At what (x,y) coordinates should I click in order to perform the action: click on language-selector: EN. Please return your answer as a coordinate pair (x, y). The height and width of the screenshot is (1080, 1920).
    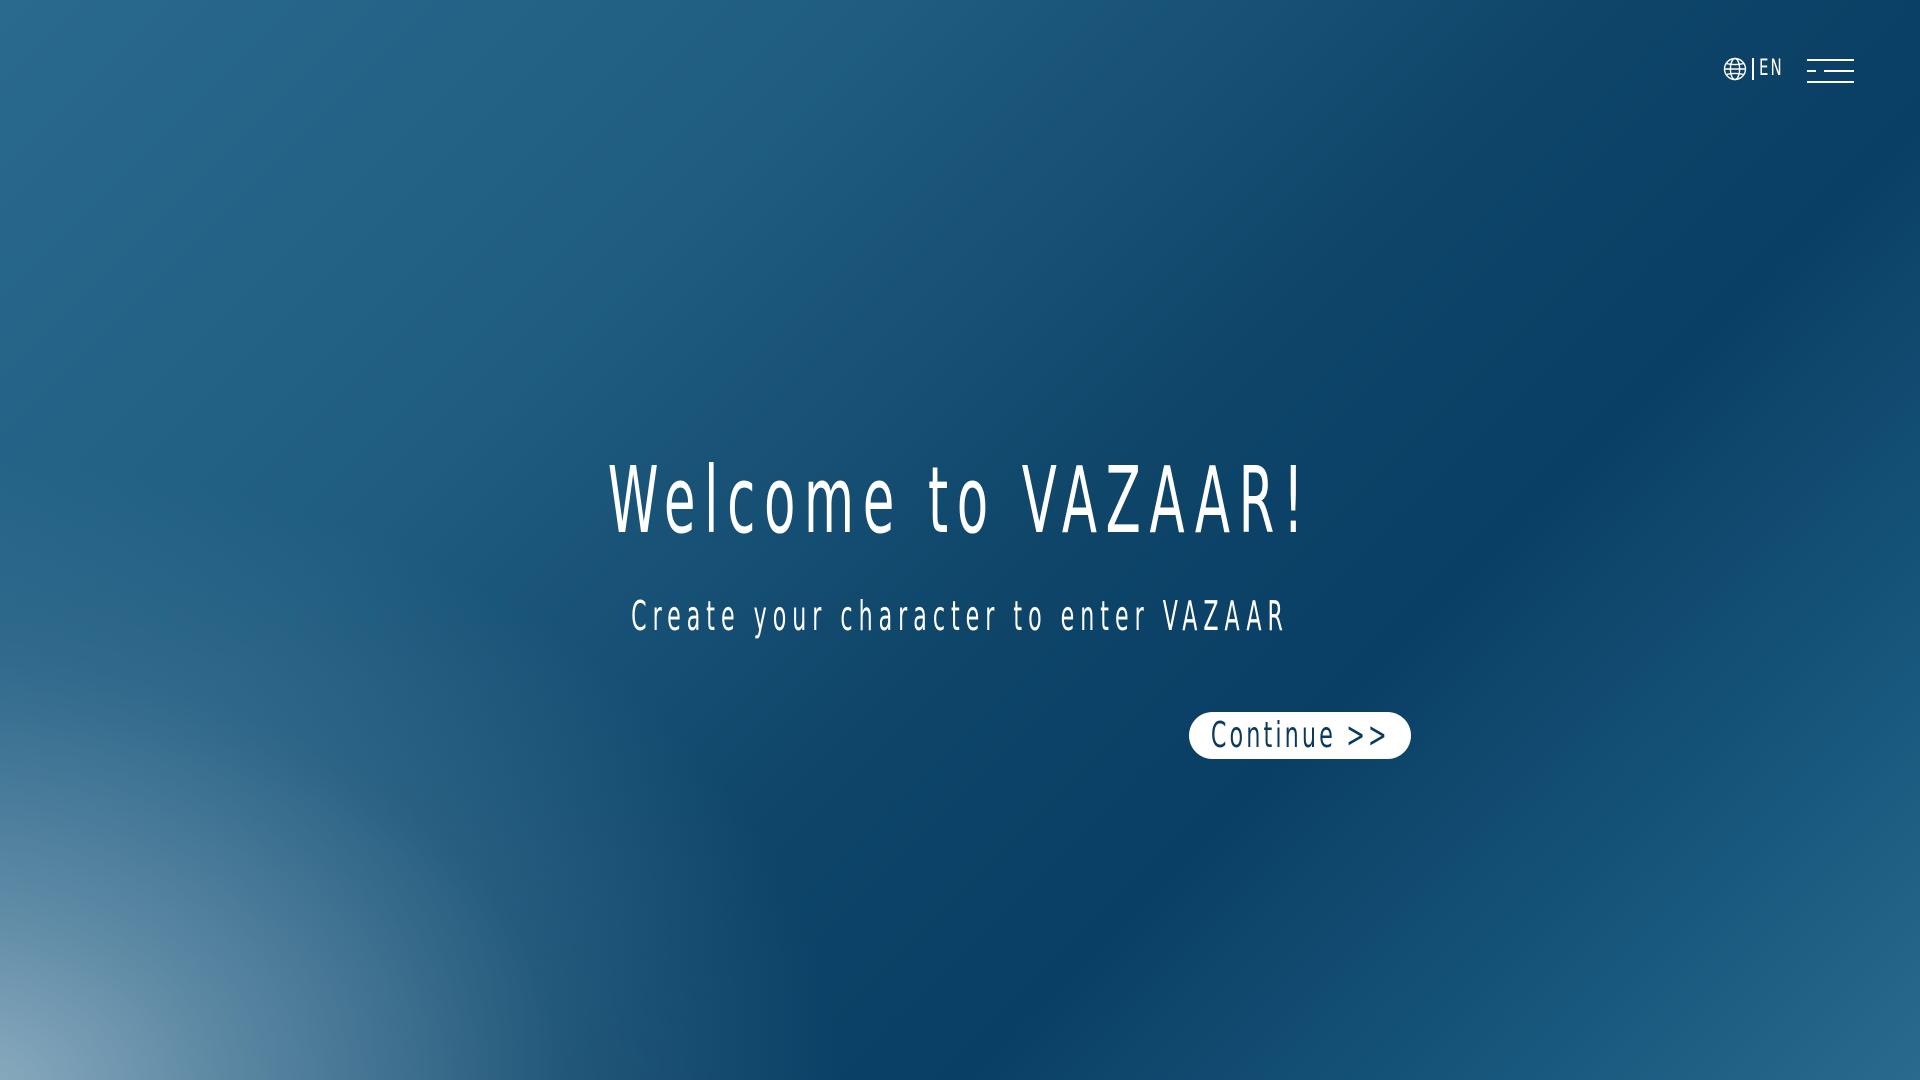
    Looking at the image, I should click on (1754, 69).